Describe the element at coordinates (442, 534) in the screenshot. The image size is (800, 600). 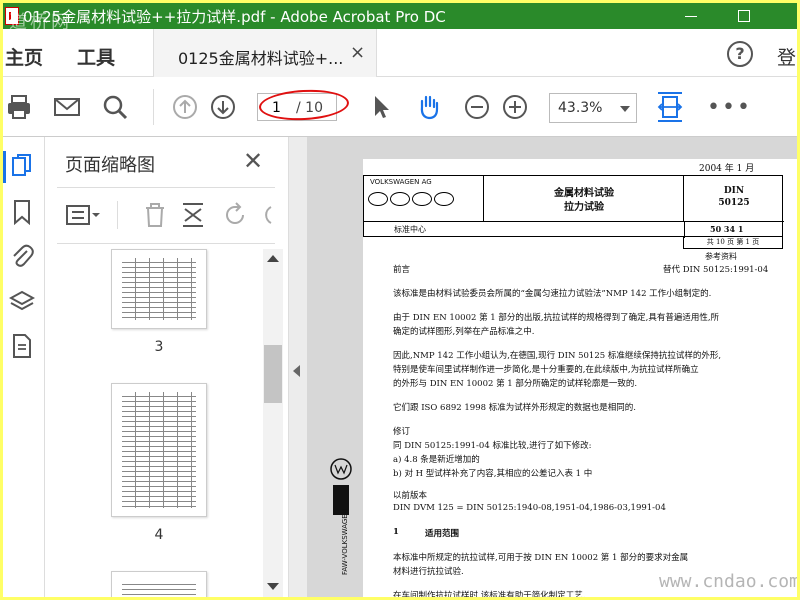
I see `section-title: 适用范围` at that location.